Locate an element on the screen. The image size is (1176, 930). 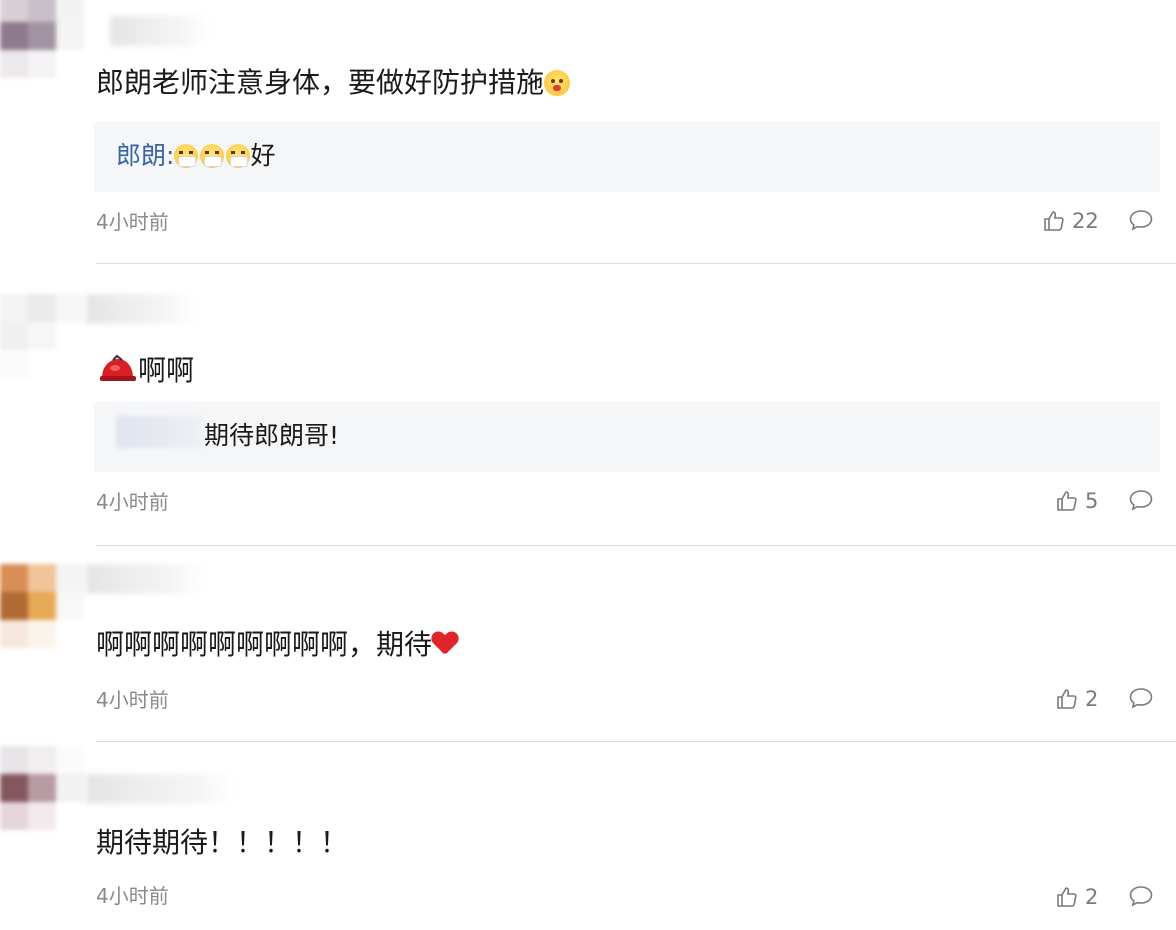
red-heart-emoji is located at coordinates (445, 644).